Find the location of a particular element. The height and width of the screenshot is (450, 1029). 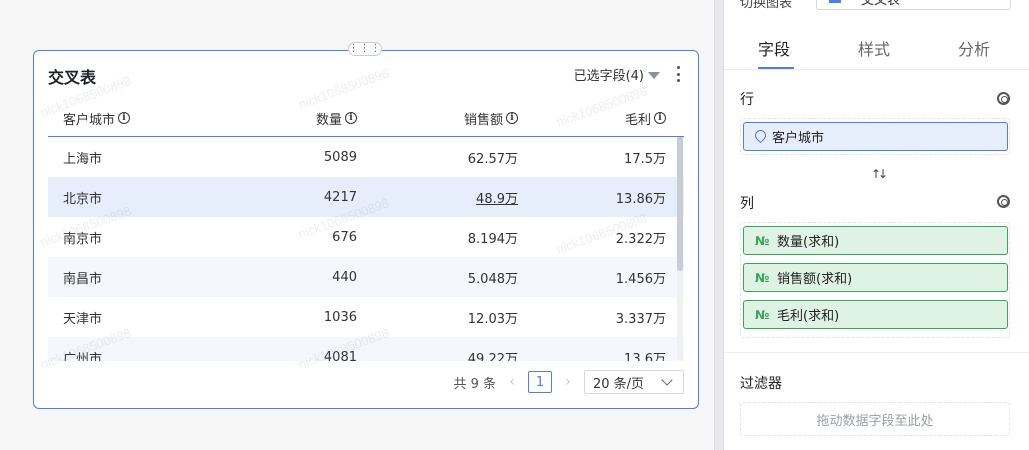

table-row: 南京市 676 8.194万 2.322万 is located at coordinates (366, 237).